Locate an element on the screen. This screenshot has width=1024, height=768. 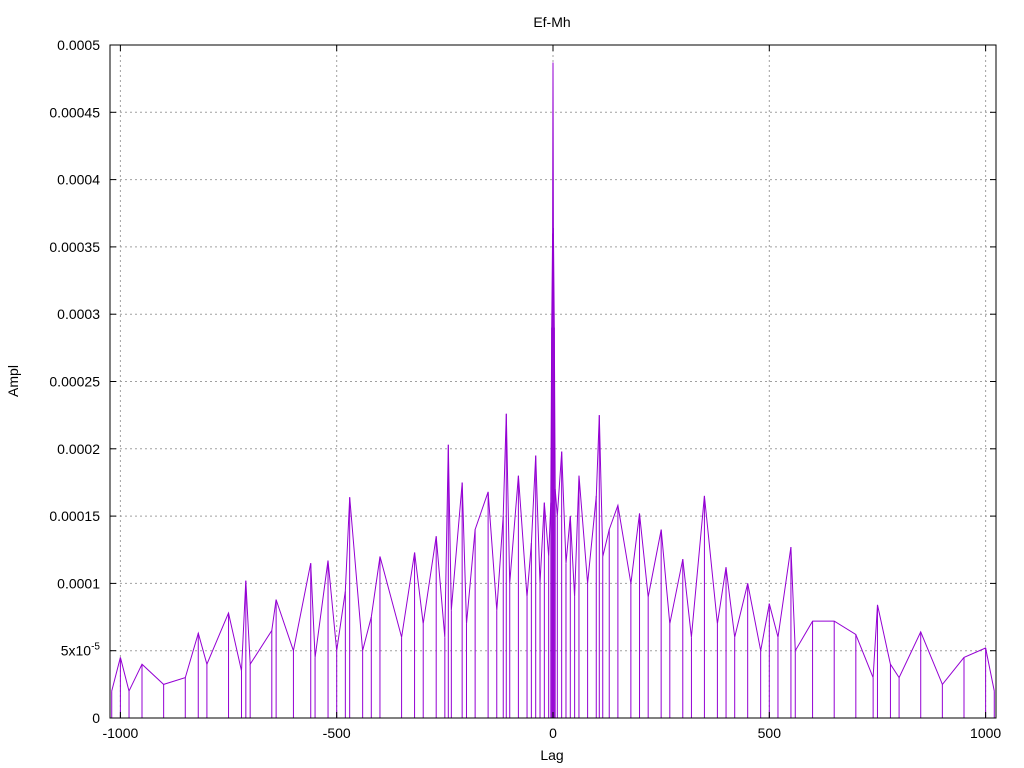
x-tick-label: -1000 is located at coordinates (120, 733).